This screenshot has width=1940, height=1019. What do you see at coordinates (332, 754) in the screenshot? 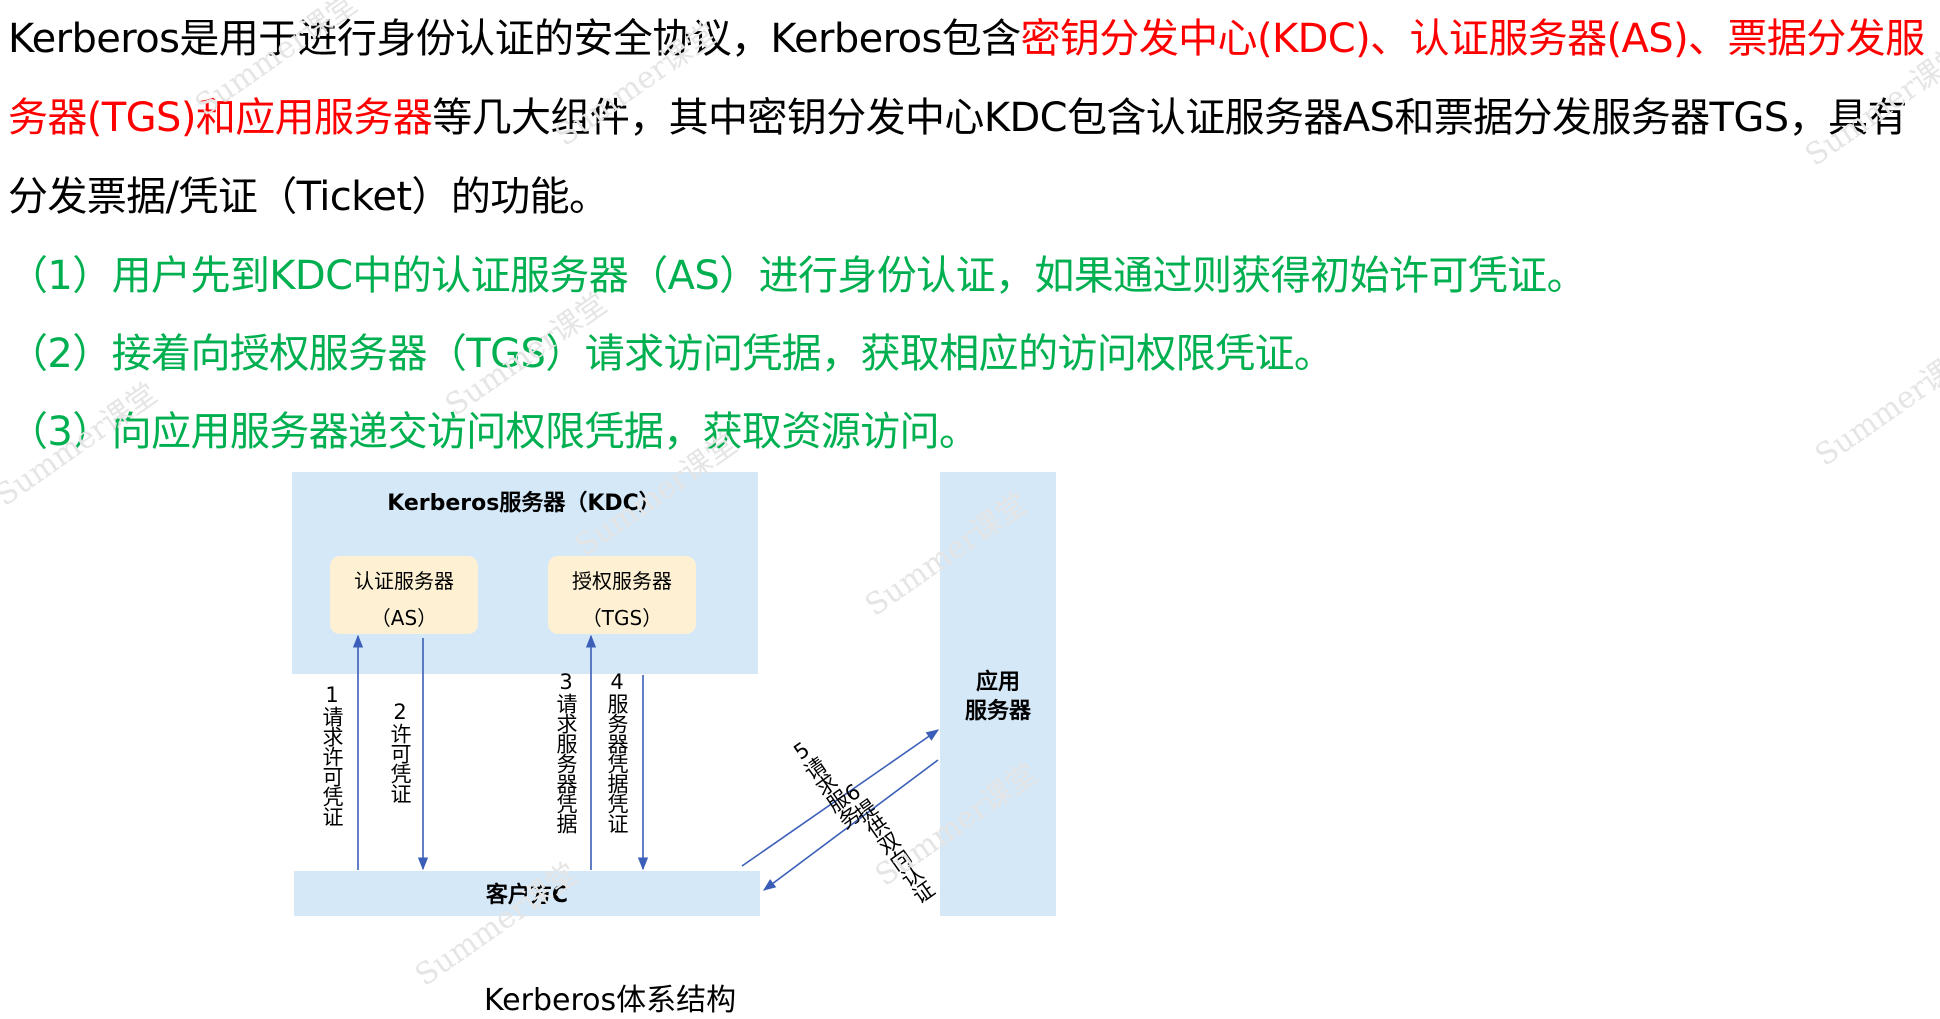
I see `arrow-1-label: 1请求许可凭证` at bounding box center [332, 754].